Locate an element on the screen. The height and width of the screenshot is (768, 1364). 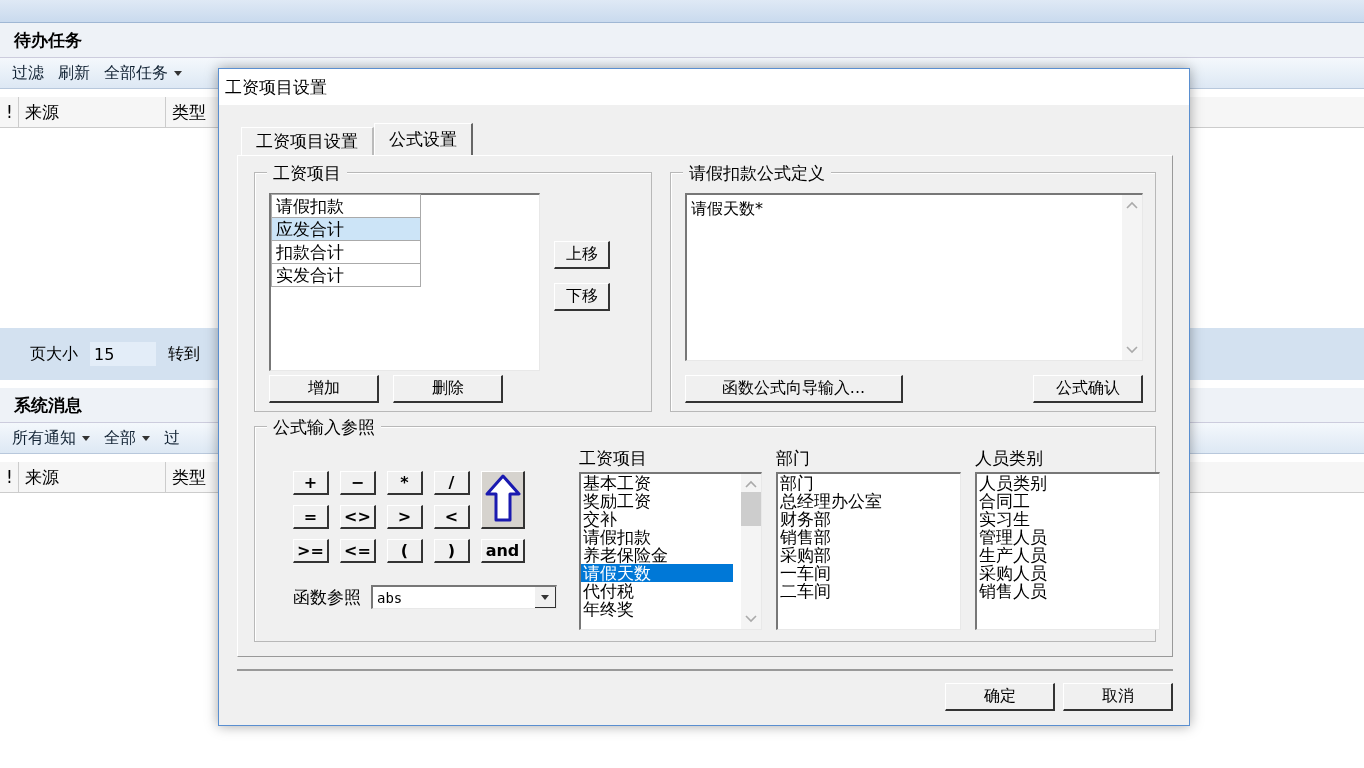
operator-button: <> is located at coordinates (358, 517).